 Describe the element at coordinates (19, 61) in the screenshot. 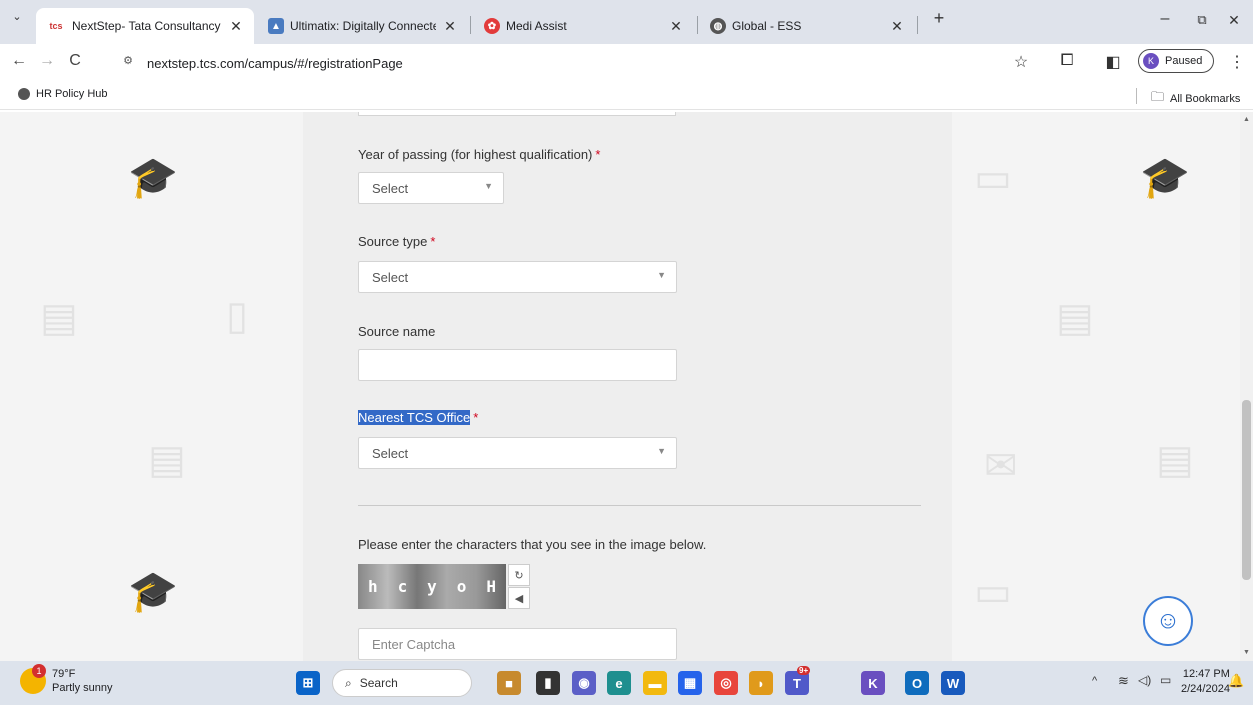

I see `back-icon: ←` at that location.